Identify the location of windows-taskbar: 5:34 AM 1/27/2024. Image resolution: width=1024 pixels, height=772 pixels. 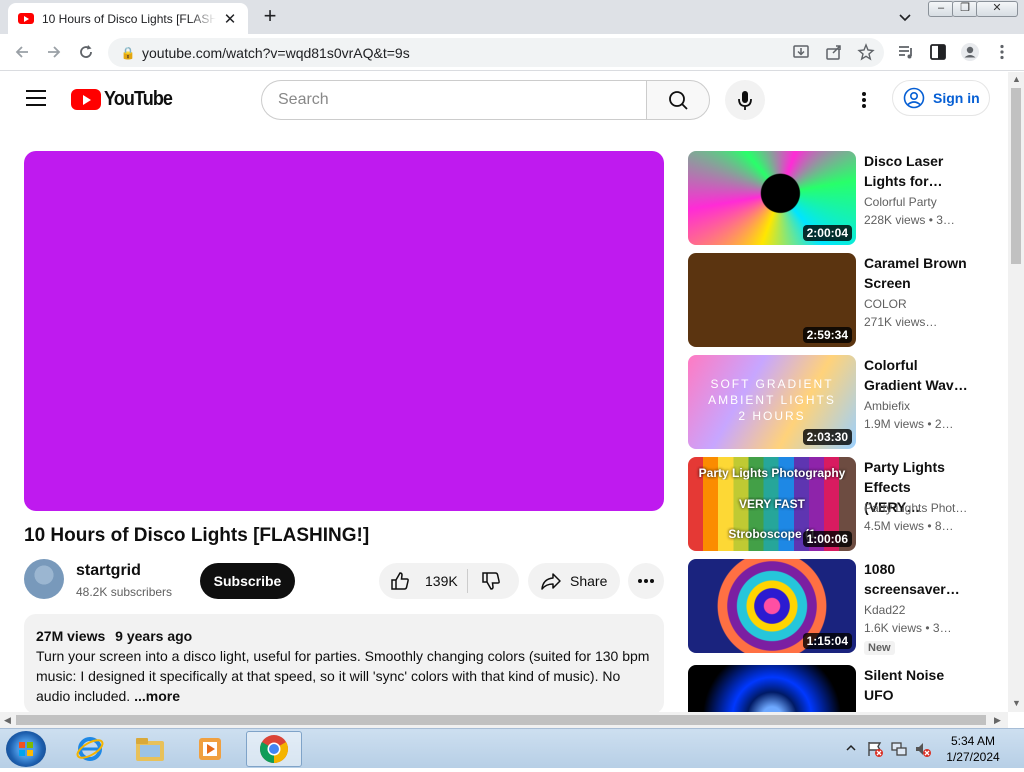
(512, 748).